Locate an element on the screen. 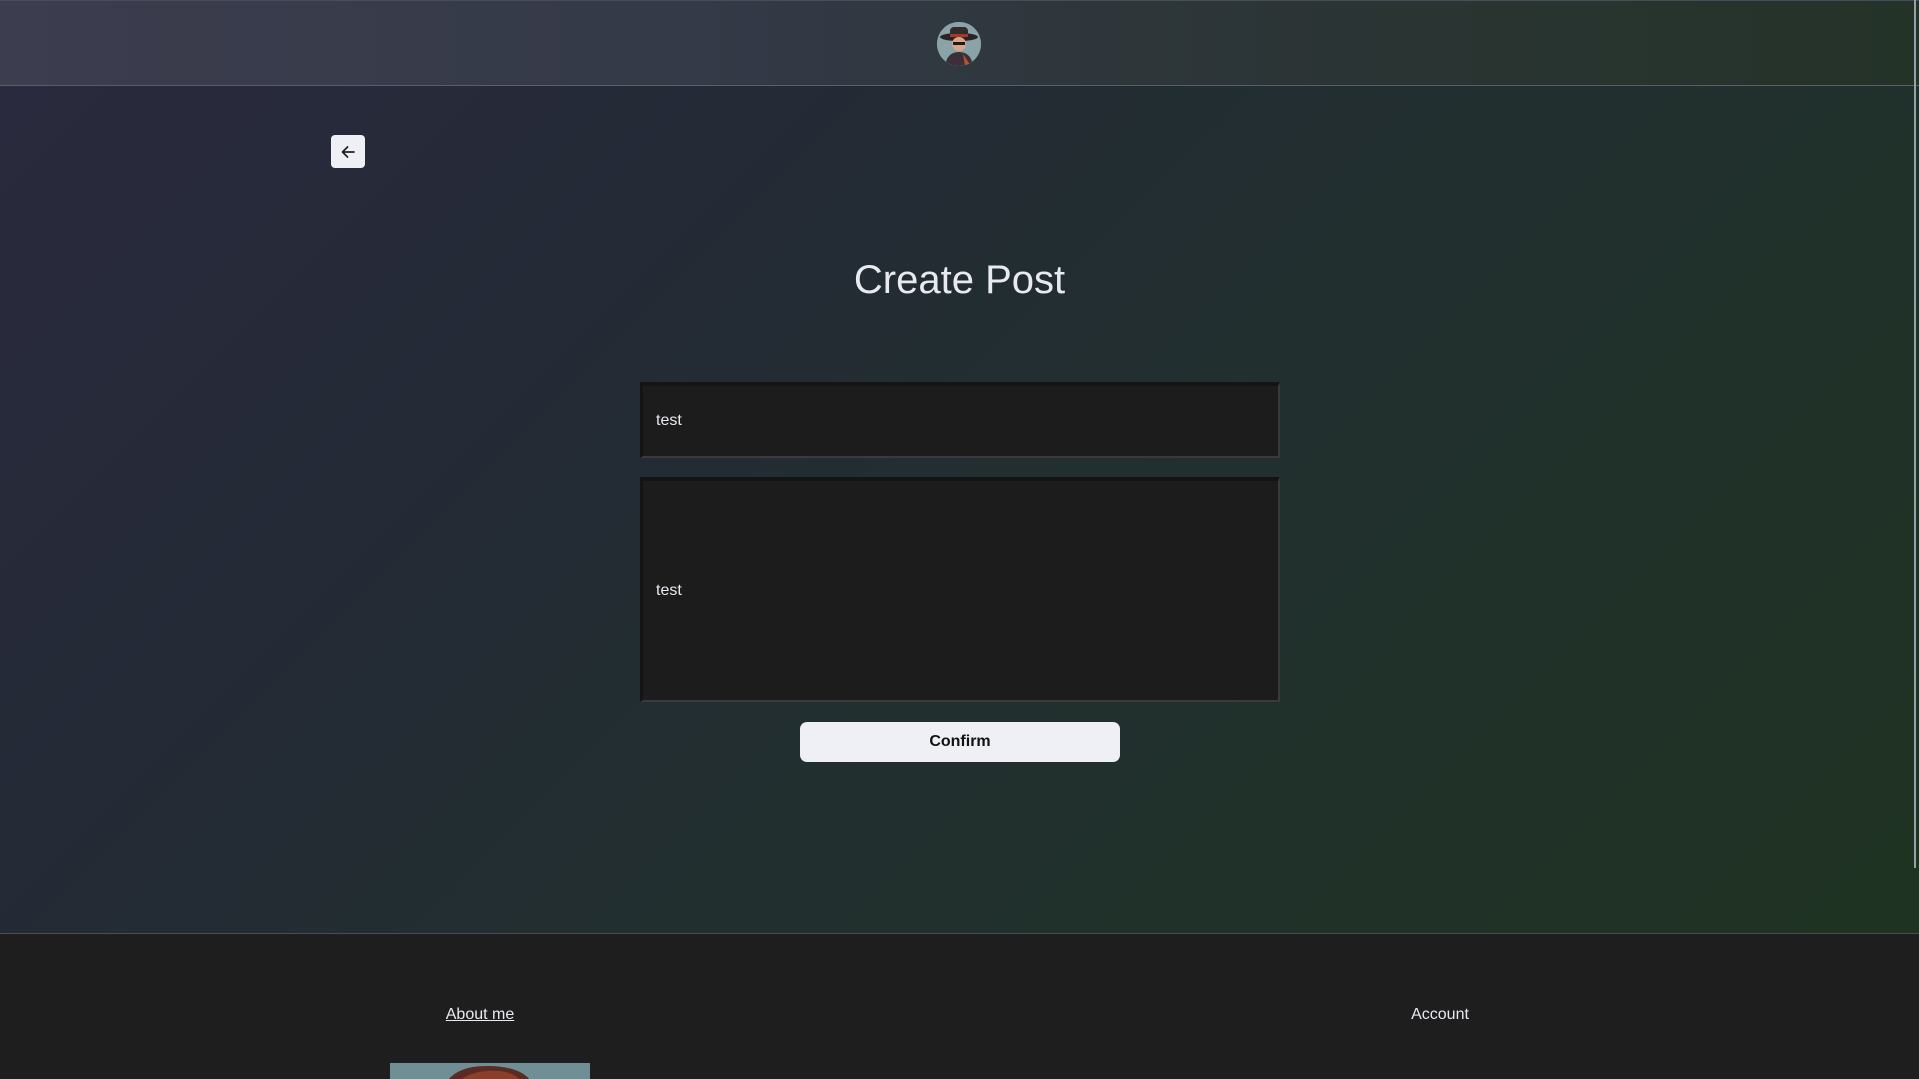  arrow-left-icon is located at coordinates (348, 151).